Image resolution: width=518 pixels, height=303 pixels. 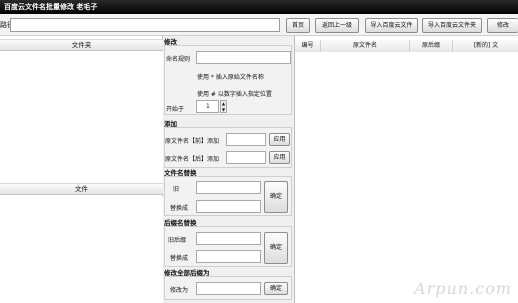 What do you see at coordinates (228, 187) in the screenshot?
I see `replace-old-input` at bounding box center [228, 187].